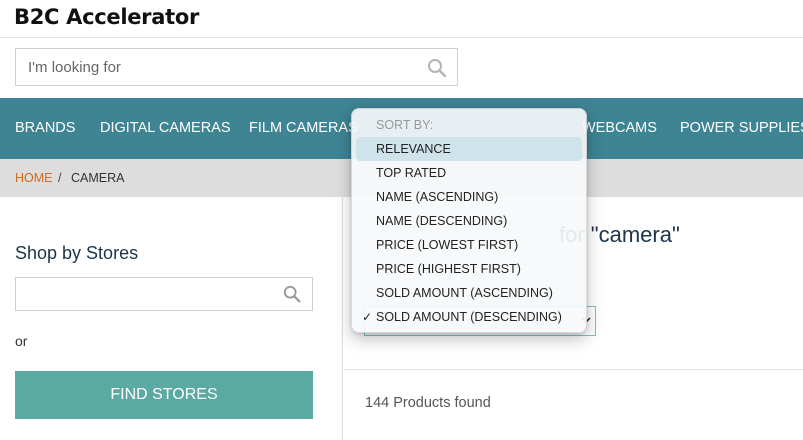 The image size is (803, 440). I want to click on nav-item-film-cameras: FILM CAMERAS, so click(303, 128).